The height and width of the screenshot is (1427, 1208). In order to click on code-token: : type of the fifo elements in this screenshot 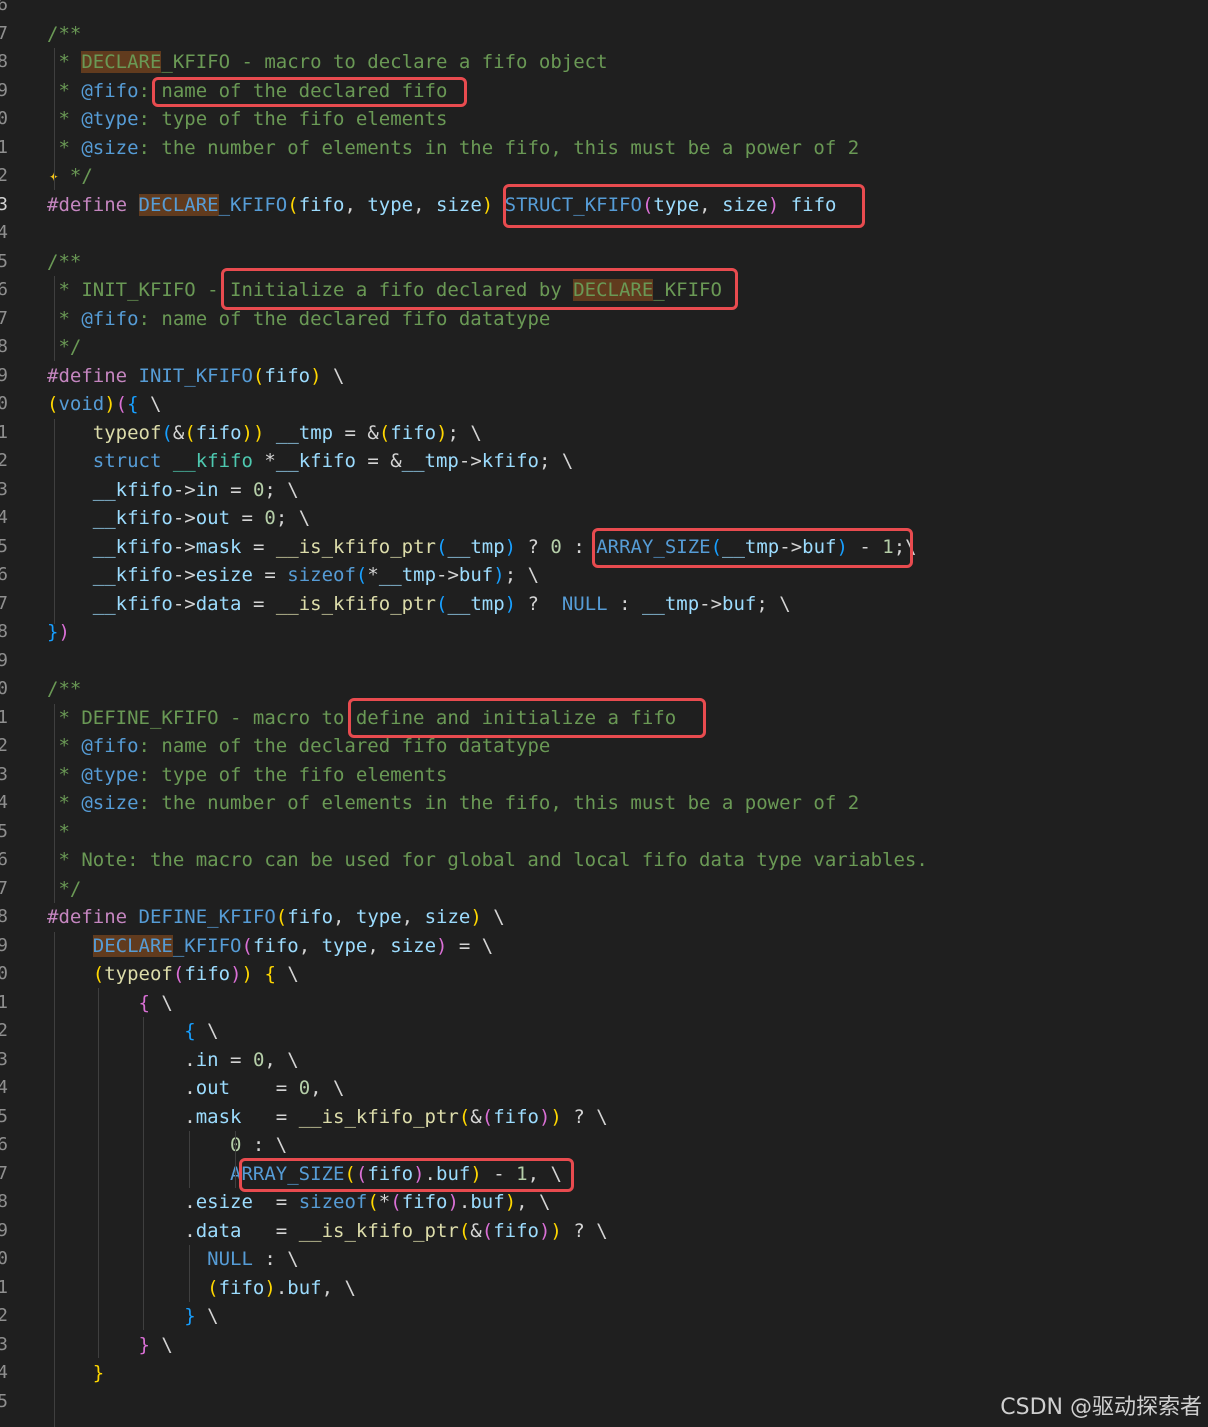, I will do `click(293, 119)`.